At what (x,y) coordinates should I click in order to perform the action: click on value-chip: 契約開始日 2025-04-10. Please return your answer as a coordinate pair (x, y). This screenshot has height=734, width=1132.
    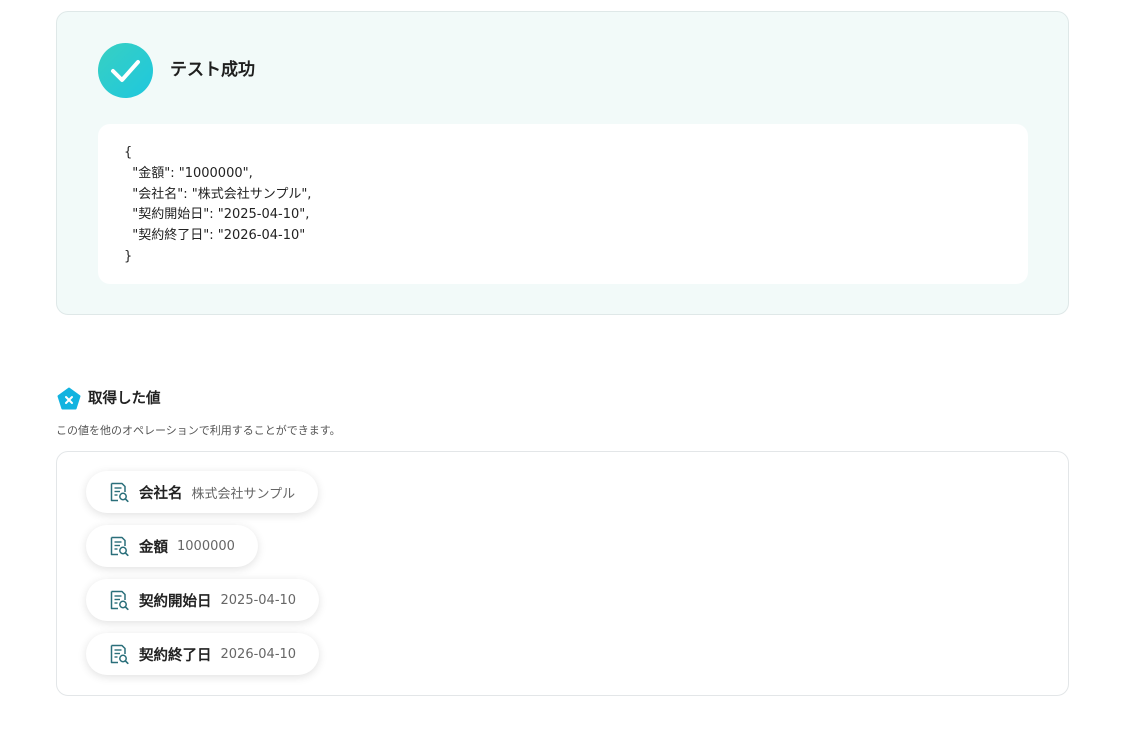
    Looking at the image, I should click on (203, 600).